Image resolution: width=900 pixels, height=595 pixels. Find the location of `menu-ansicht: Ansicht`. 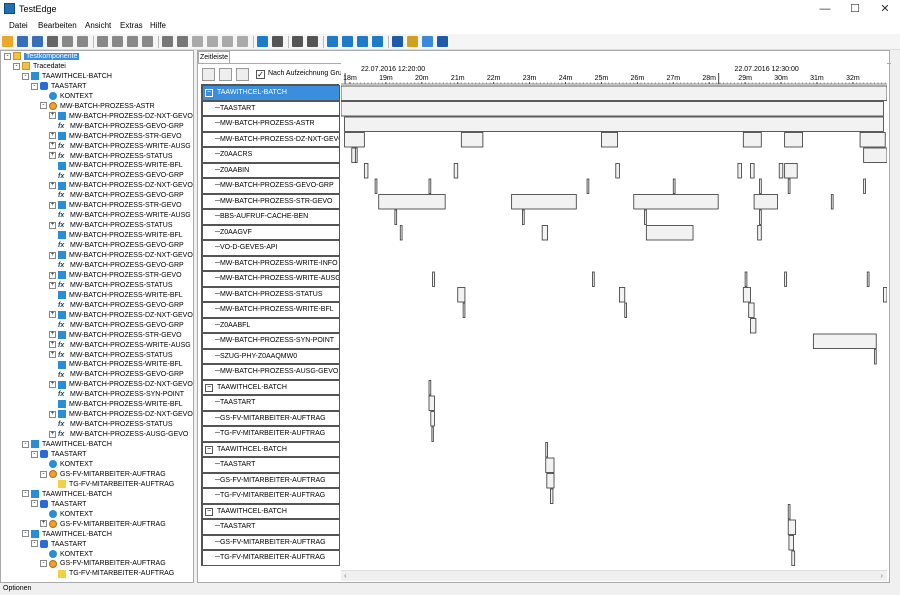

menu-ansicht: Ansicht is located at coordinates (98, 25).